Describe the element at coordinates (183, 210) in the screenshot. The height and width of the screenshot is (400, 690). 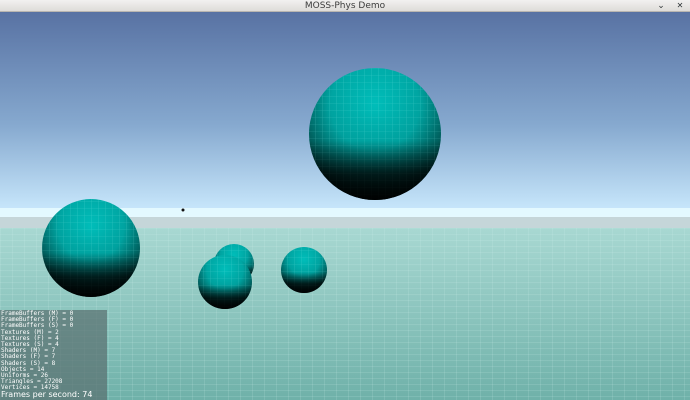
I see `crosshair-icon` at that location.